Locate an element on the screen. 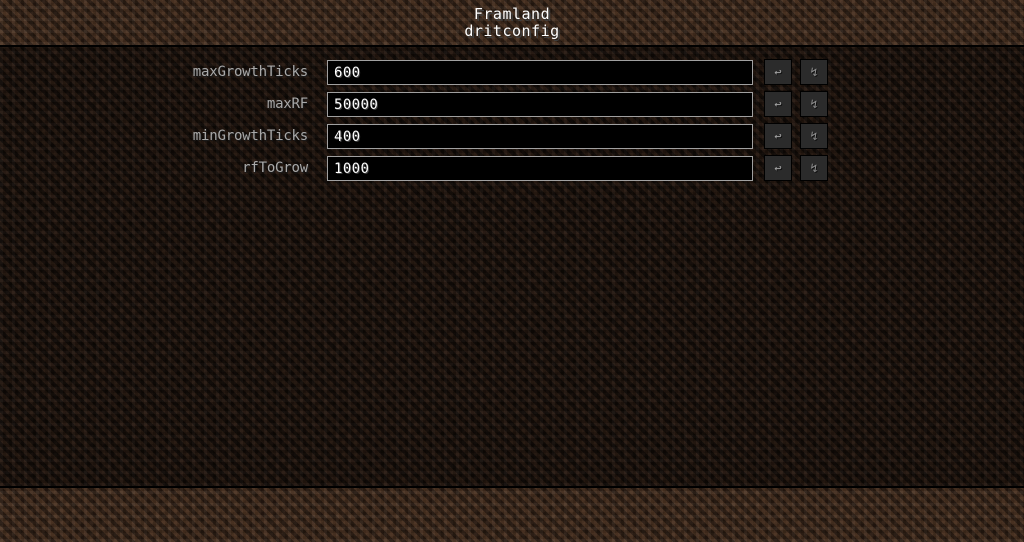  config-row: rfToGrow ↩ ↯ is located at coordinates (512, 168).